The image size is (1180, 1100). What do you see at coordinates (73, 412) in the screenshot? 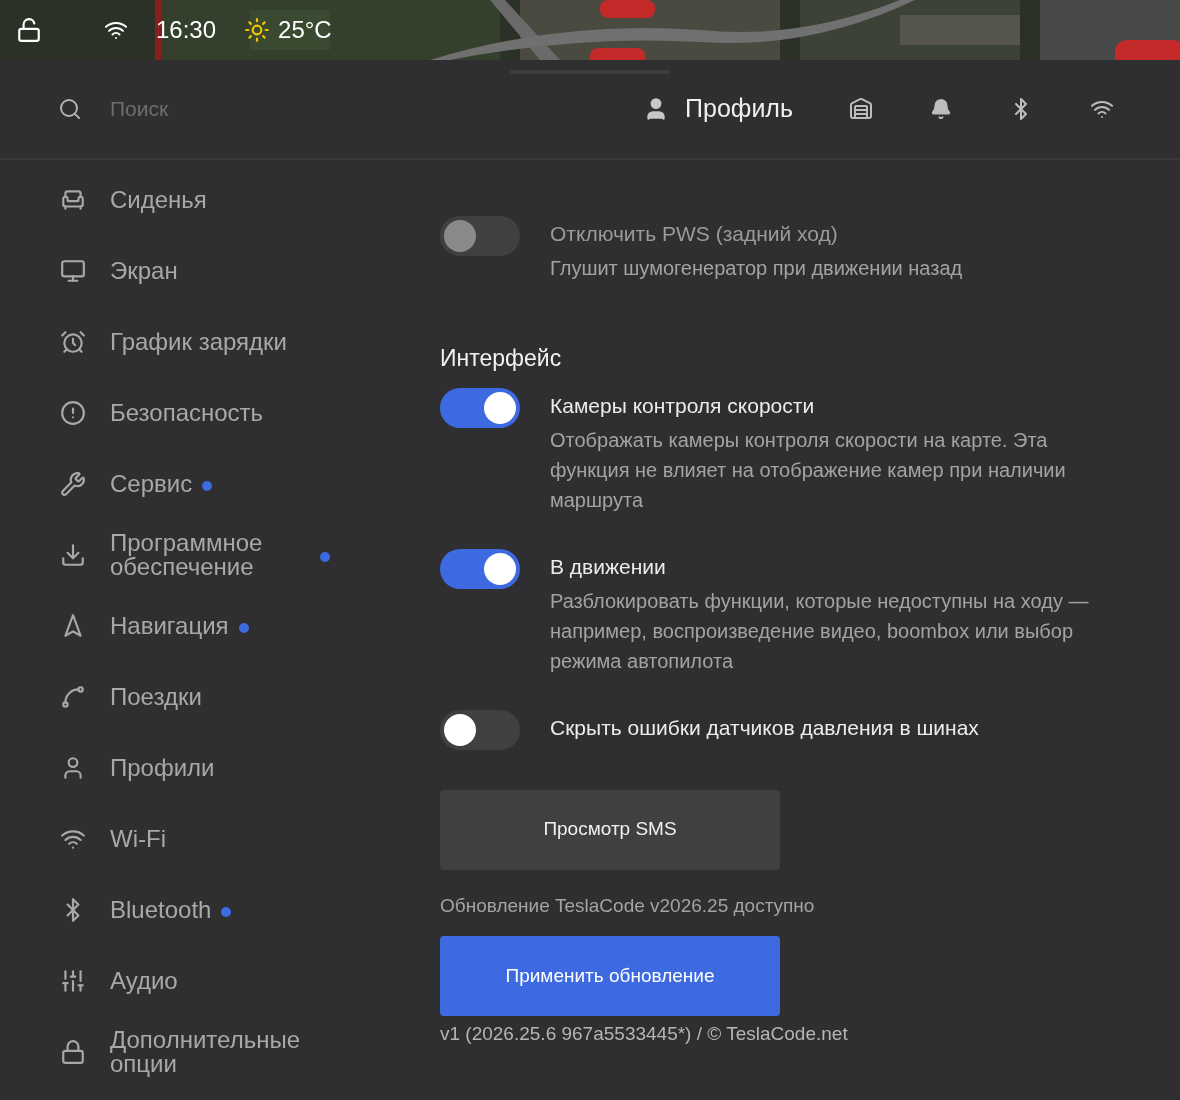
I see `alert-icon` at bounding box center [73, 412].